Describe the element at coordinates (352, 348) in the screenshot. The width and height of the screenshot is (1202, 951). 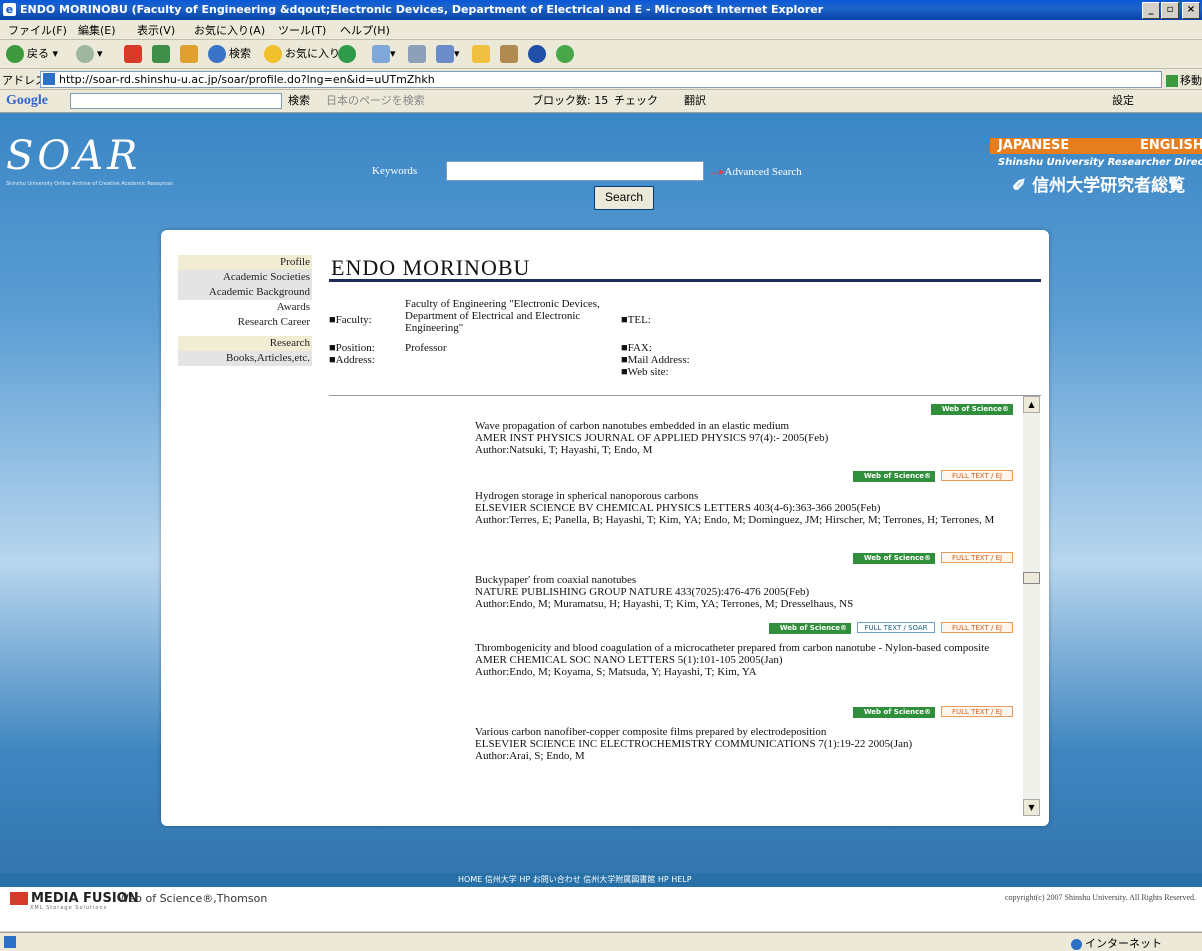
I see `position-label: ■Position:` at that location.